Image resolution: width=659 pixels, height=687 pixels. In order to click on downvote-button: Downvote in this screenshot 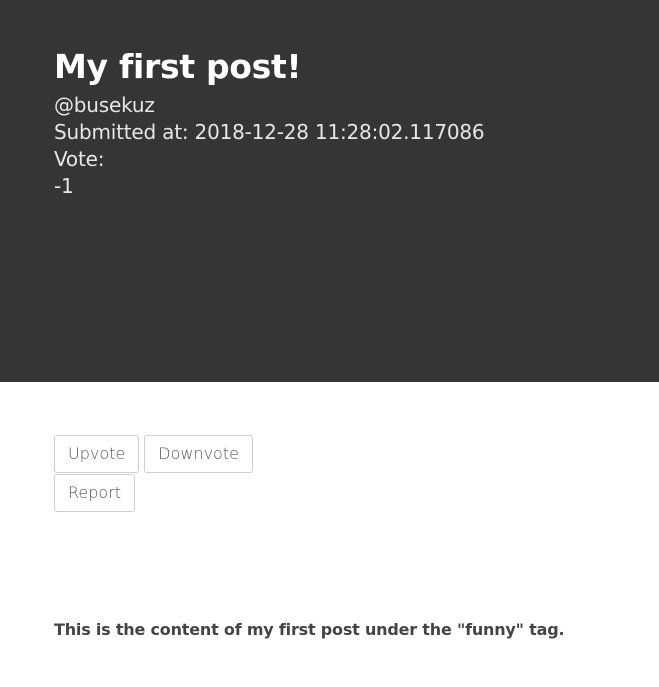, I will do `click(198, 454)`.